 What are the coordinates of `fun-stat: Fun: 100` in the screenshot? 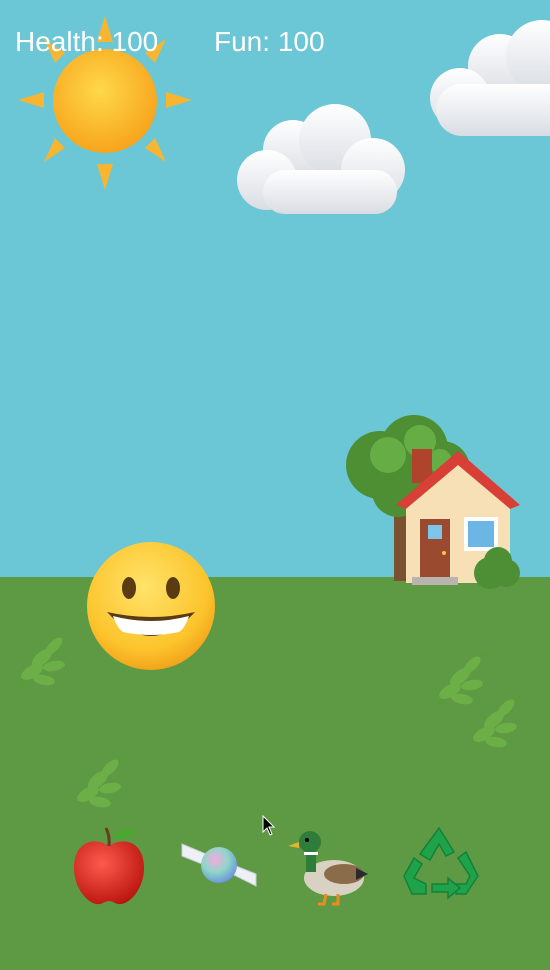 It's located at (269, 42).